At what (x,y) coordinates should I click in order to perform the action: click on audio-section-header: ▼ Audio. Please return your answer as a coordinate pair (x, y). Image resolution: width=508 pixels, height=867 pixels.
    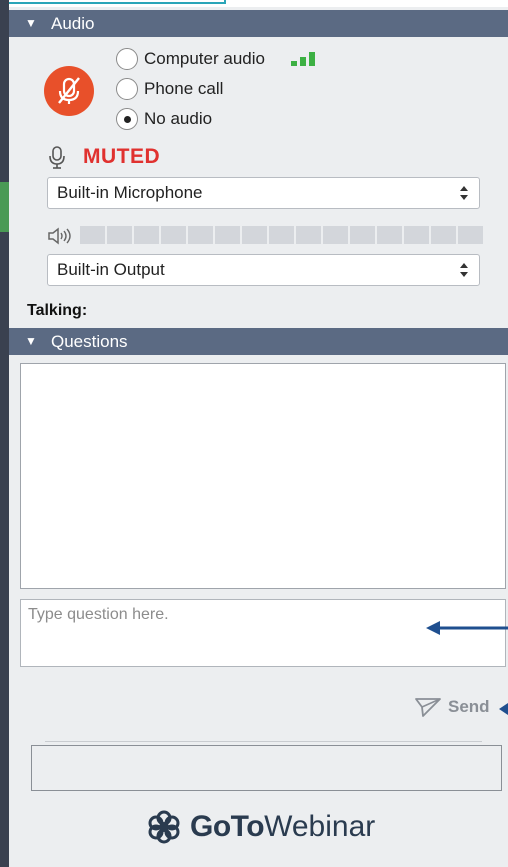
    Looking at the image, I should click on (258, 23).